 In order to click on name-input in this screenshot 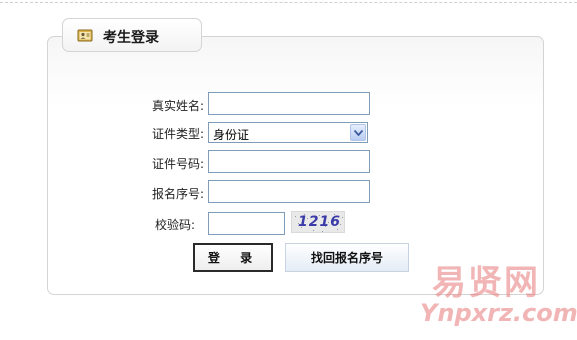, I will do `click(289, 103)`.